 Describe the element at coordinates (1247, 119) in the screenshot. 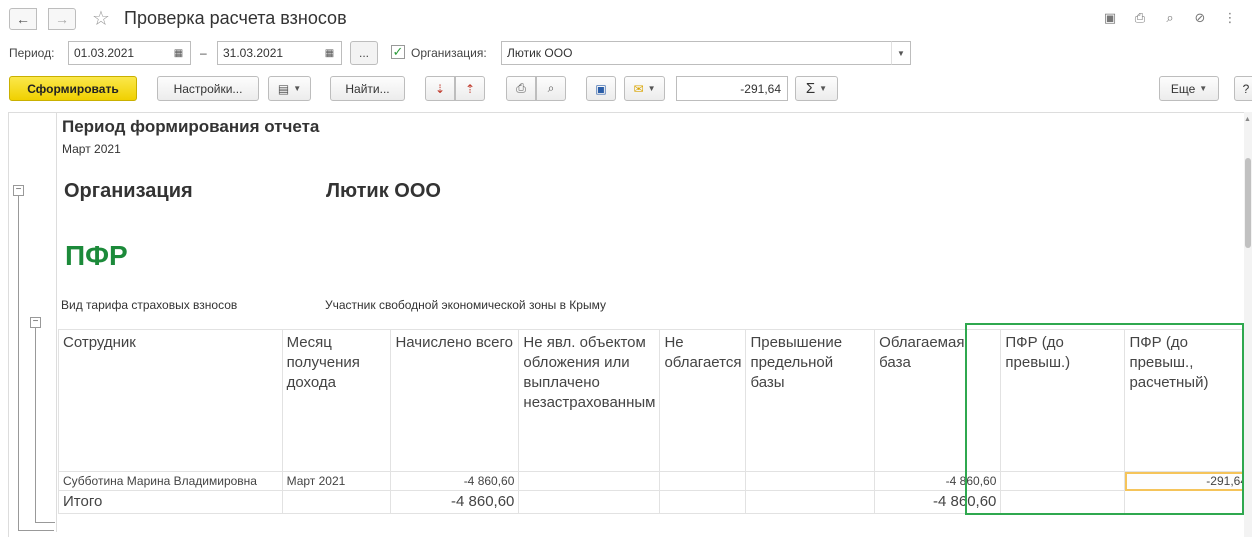

I see `scroll-up-icon: ▲` at that location.